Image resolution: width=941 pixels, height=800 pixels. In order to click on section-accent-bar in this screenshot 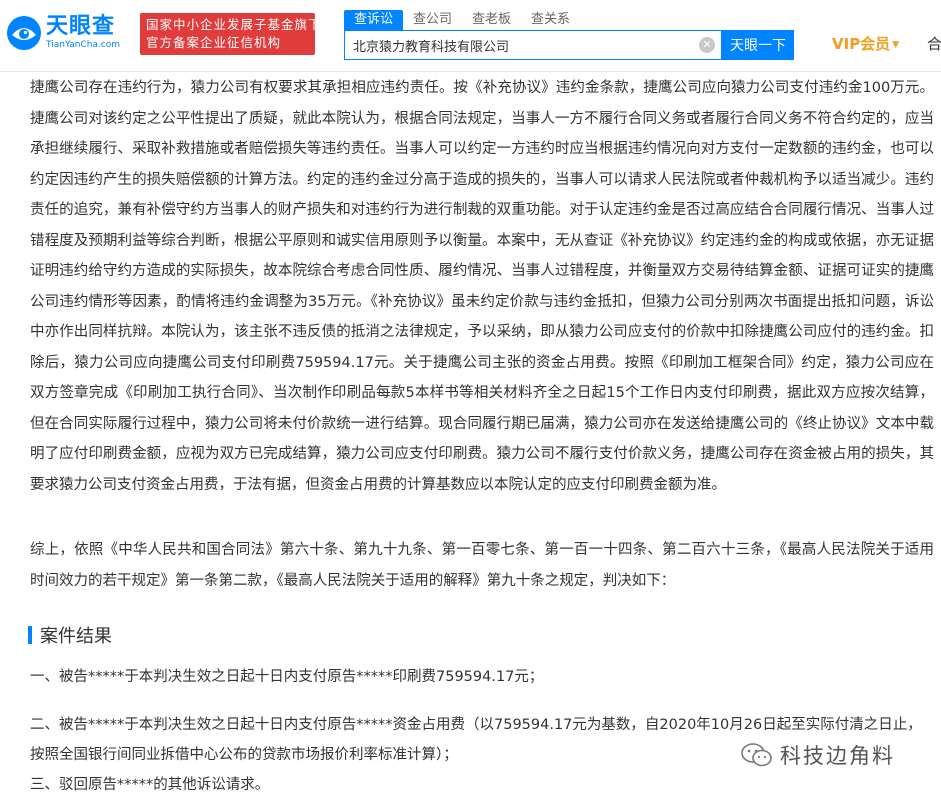, I will do `click(30, 635)`.